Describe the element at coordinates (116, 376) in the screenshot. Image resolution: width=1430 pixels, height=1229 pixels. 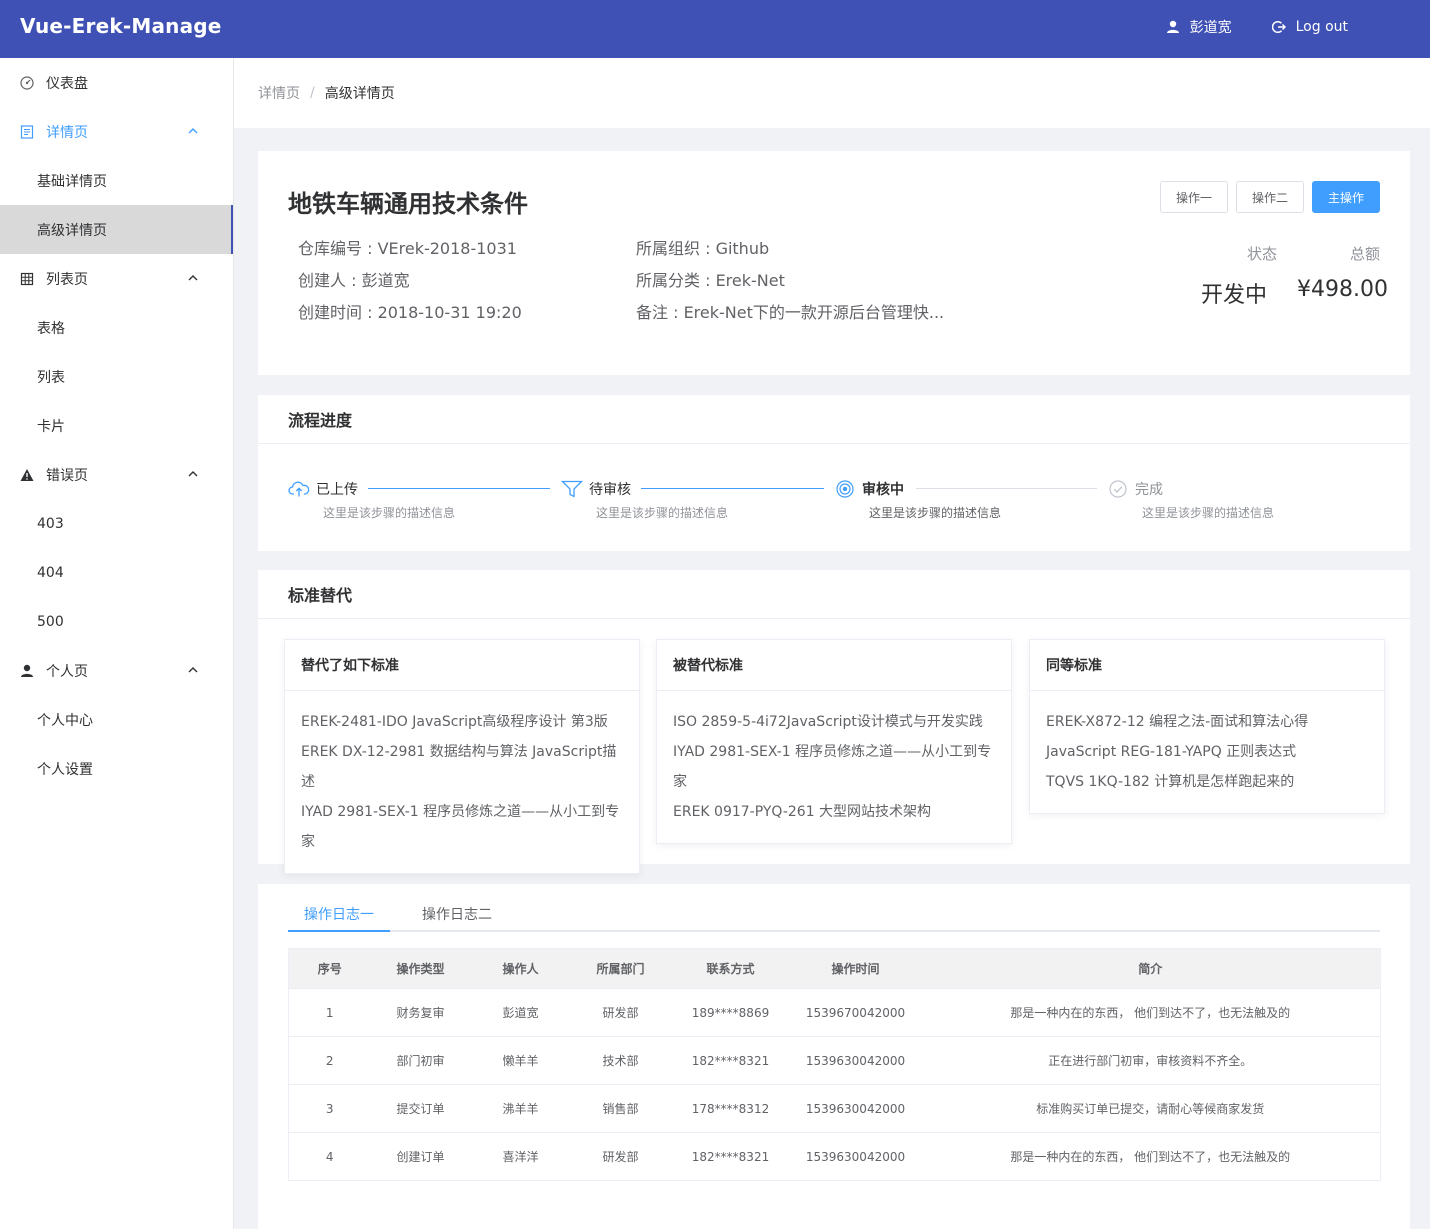
I see `sidebar-item-list: 列表` at that location.